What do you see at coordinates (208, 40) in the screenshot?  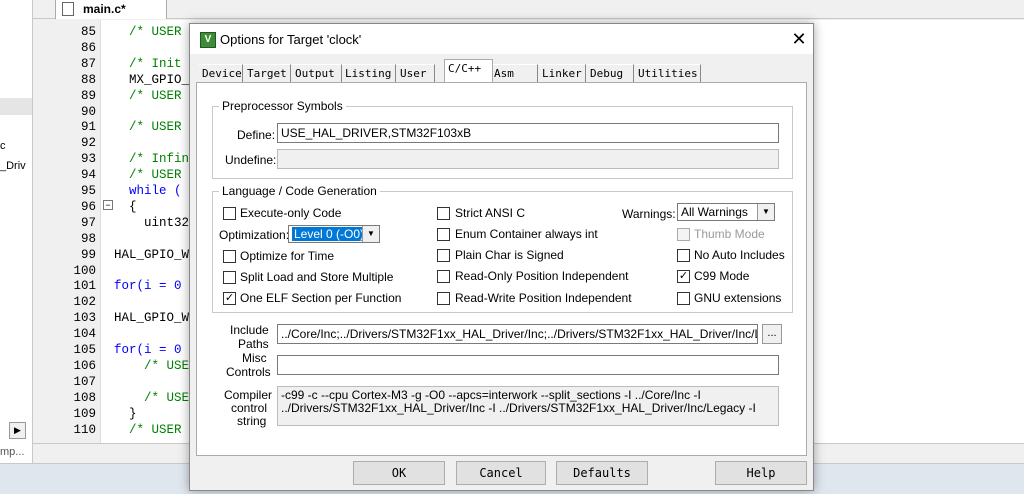 I see `keil-app-icon: V` at bounding box center [208, 40].